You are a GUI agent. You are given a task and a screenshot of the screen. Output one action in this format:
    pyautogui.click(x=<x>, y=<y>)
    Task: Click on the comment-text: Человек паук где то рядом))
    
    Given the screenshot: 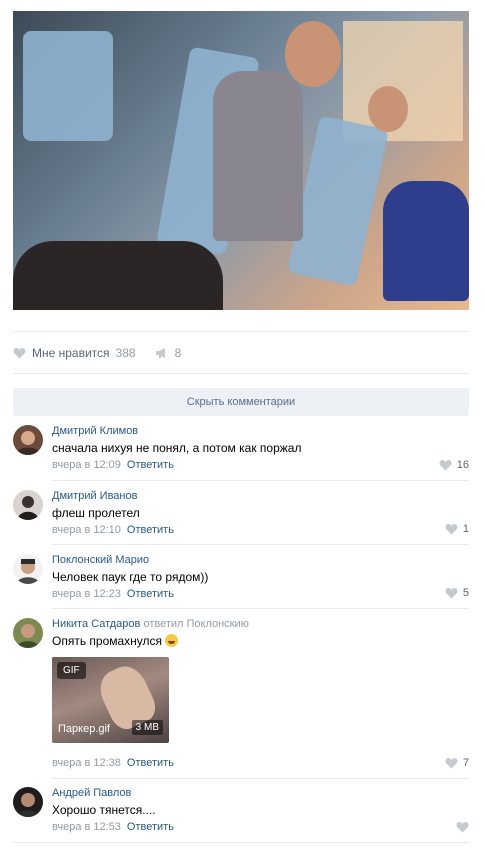 What is the action you would take?
    pyautogui.click(x=130, y=577)
    